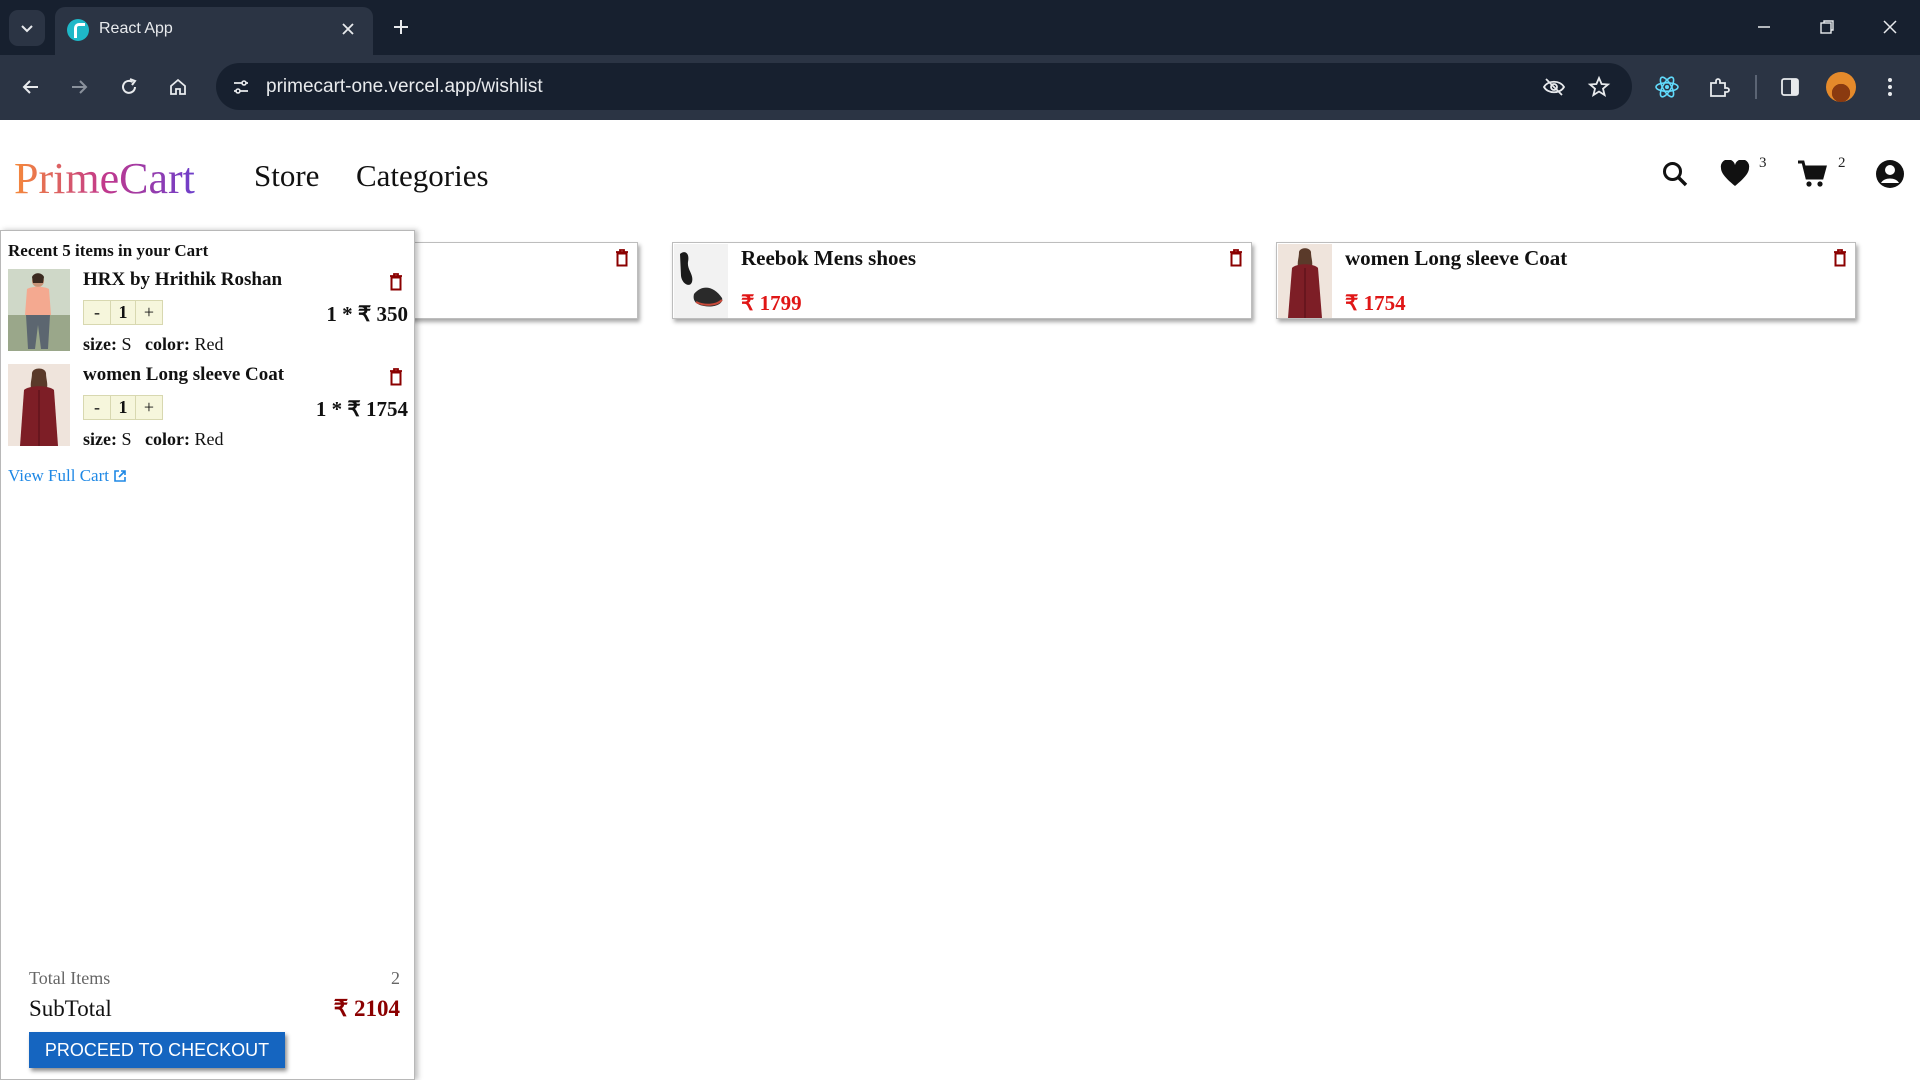 The height and width of the screenshot is (1080, 1920). Describe the element at coordinates (70, 978) in the screenshot. I see `total-items-label: Total Items` at that location.